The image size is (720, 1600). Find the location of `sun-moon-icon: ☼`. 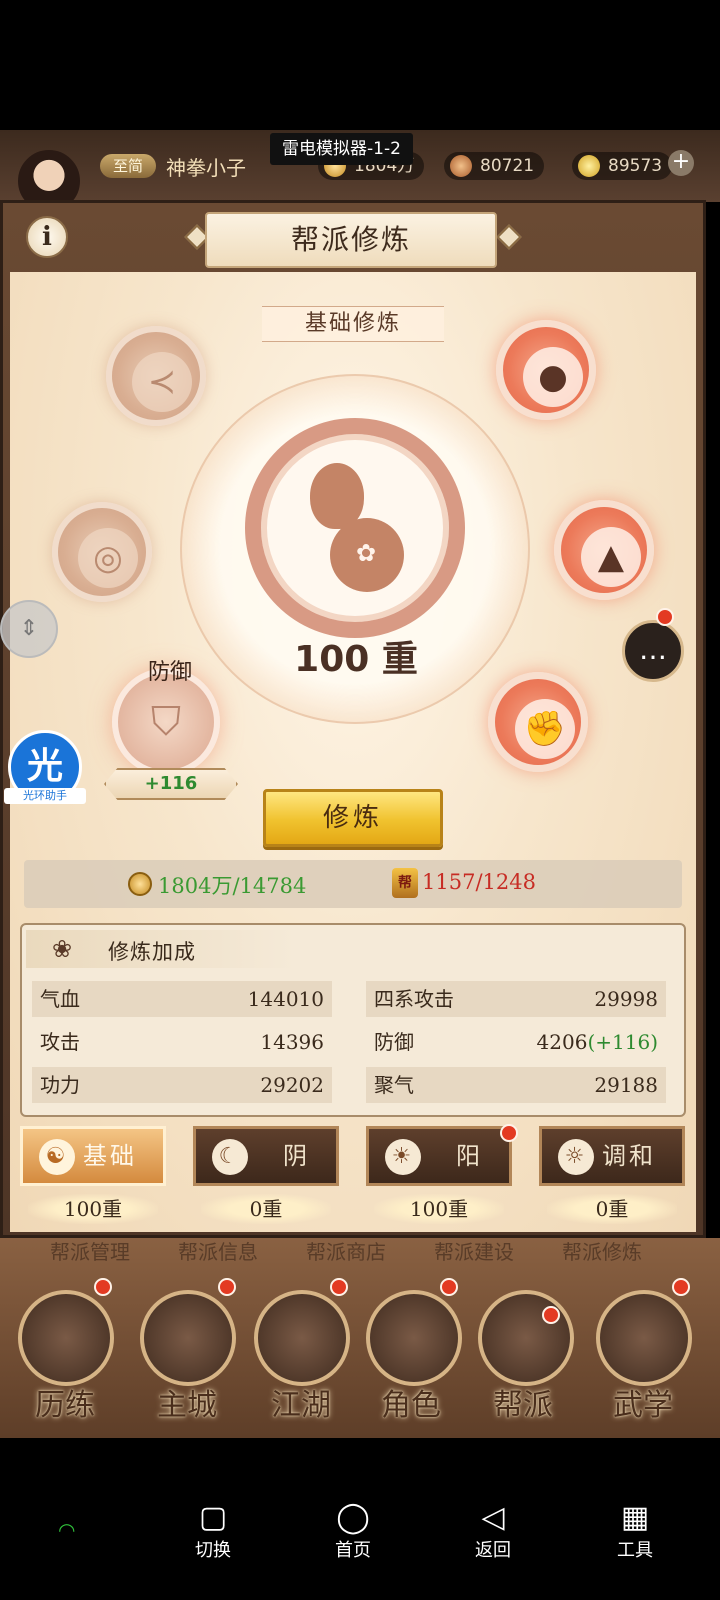

sun-moon-icon: ☼ is located at coordinates (576, 1157).